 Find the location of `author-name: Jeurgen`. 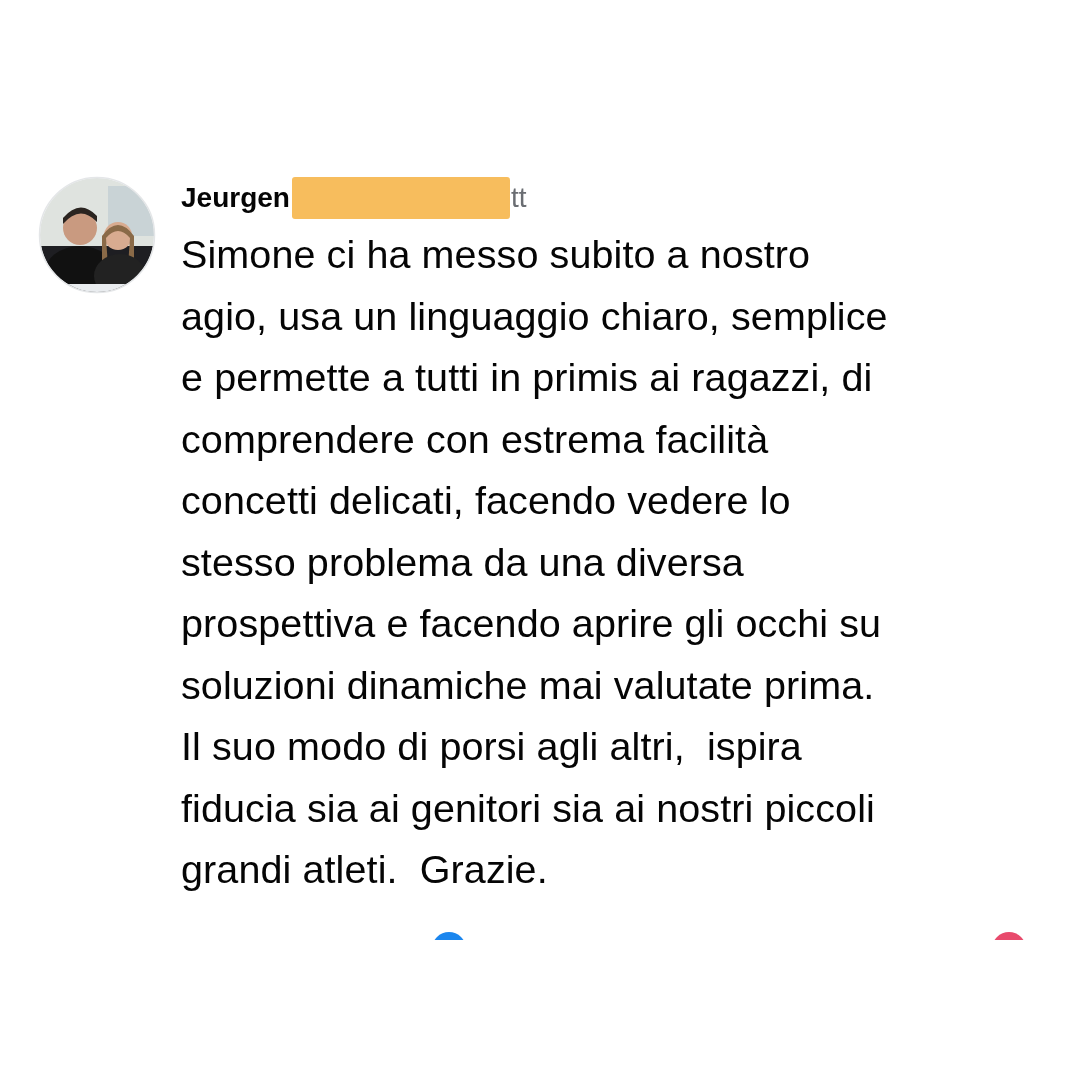

author-name: Jeurgen is located at coordinates (235, 198).